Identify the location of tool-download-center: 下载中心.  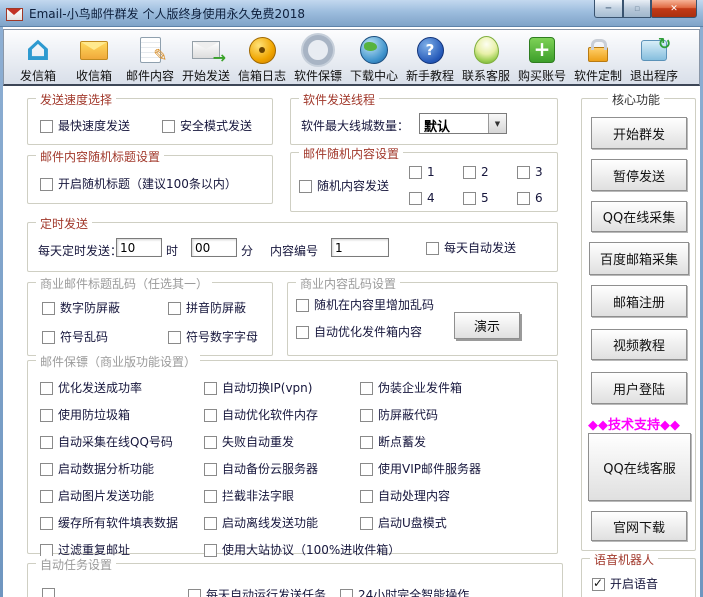
(374, 57).